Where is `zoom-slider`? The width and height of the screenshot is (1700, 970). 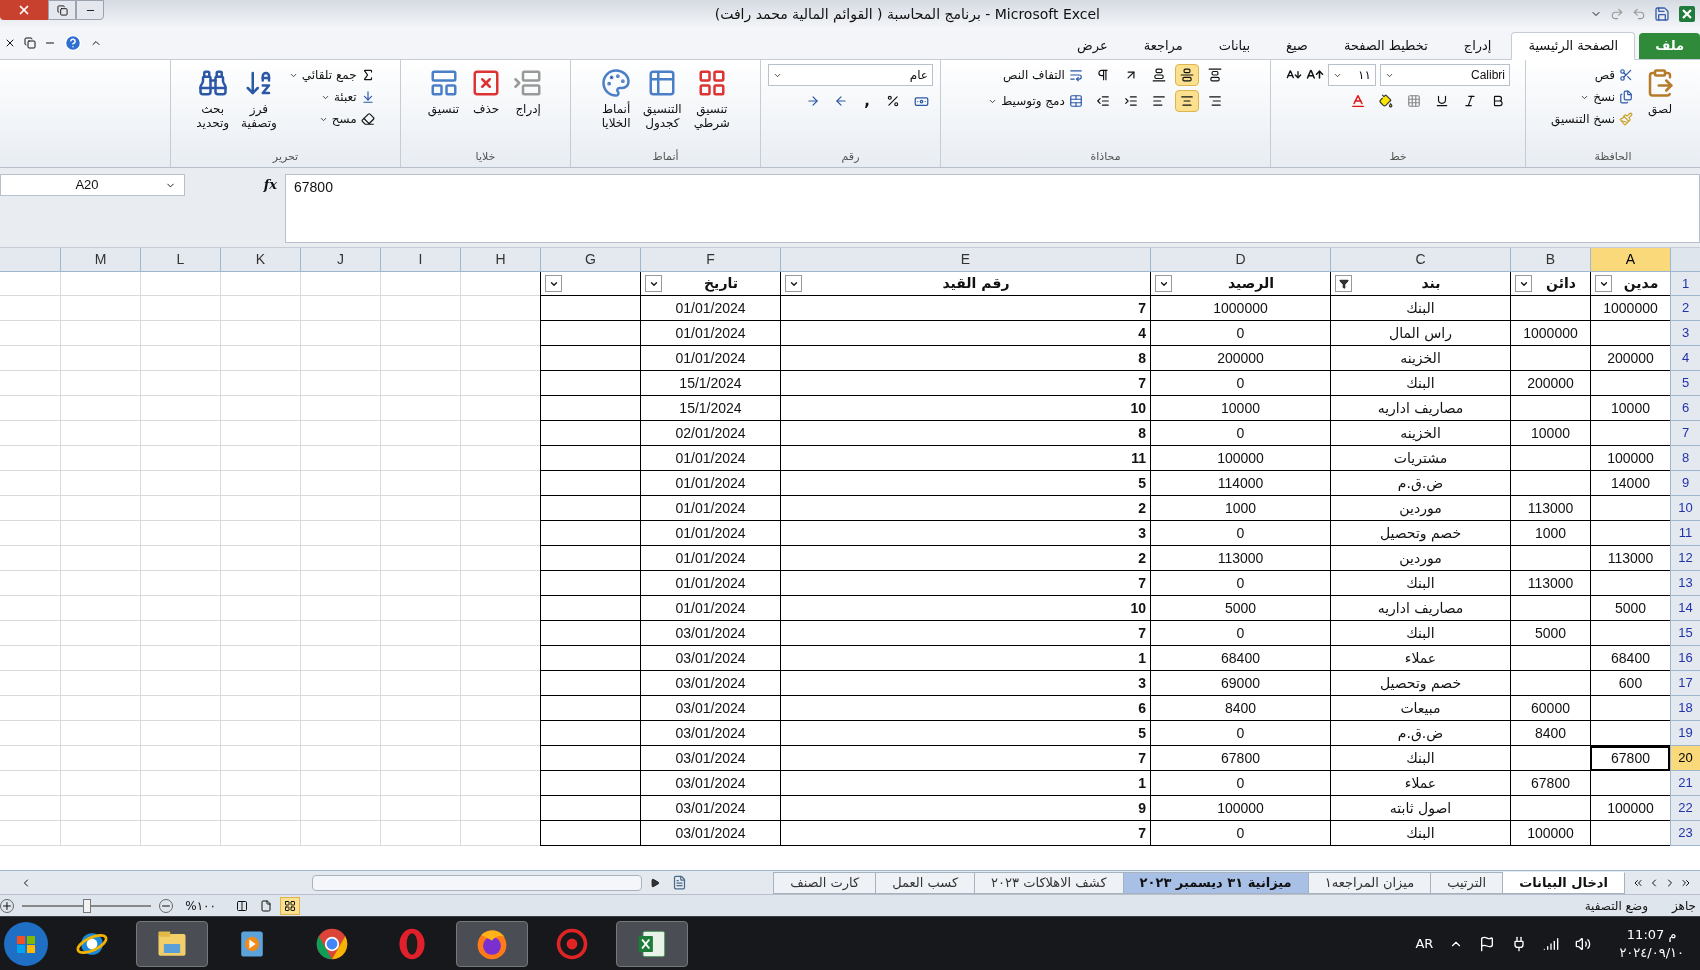
zoom-slider is located at coordinates (86, 905).